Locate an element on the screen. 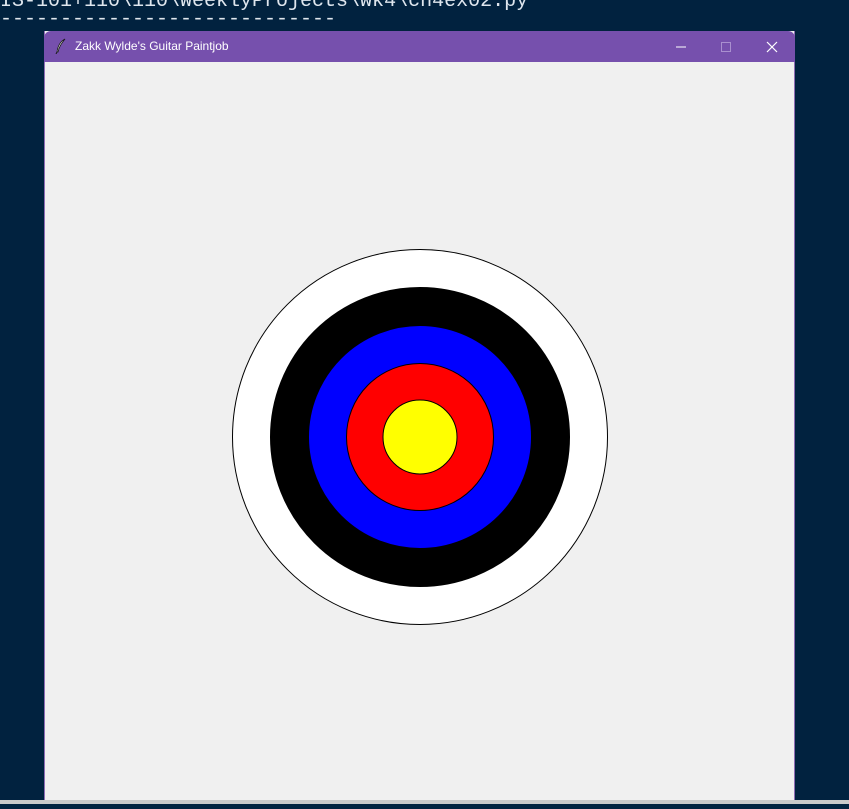 The width and height of the screenshot is (849, 809). maximize-button is located at coordinates (726, 46).